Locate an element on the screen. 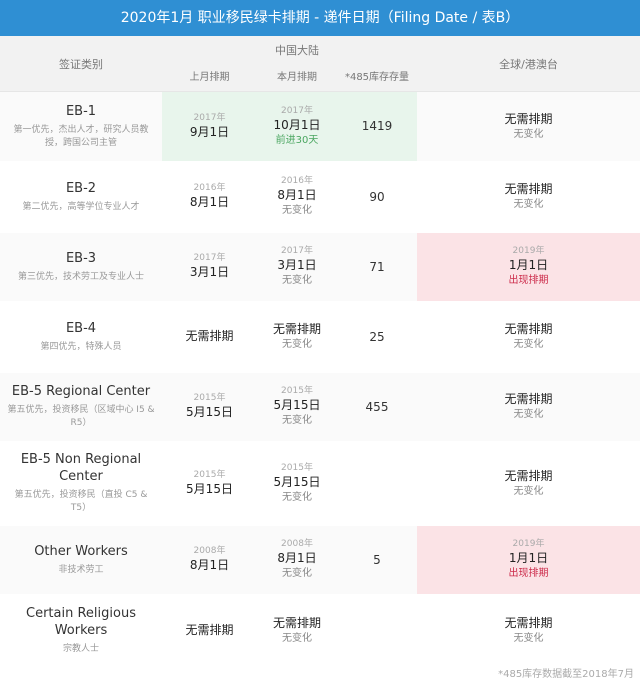  this-month-cell: 2015年 5月15日无变化 is located at coordinates (297, 483).